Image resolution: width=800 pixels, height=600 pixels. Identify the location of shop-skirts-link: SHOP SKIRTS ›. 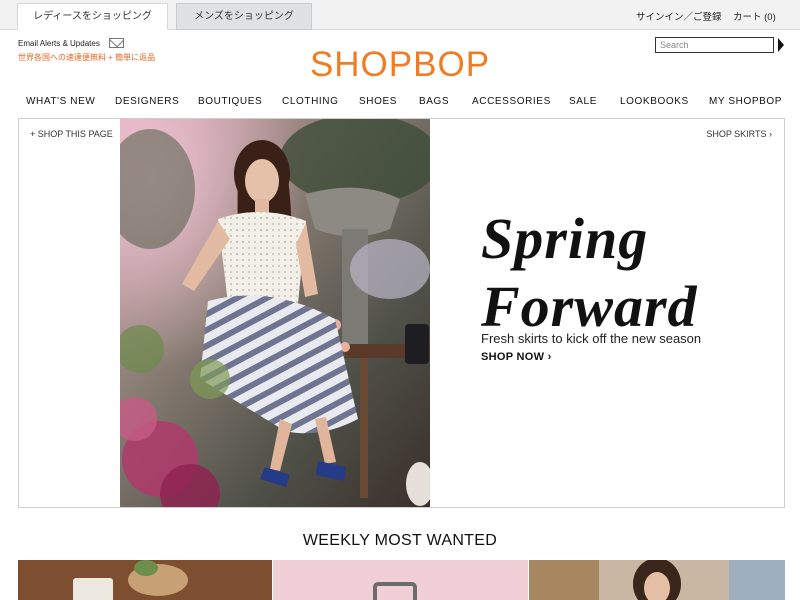
(739, 134).